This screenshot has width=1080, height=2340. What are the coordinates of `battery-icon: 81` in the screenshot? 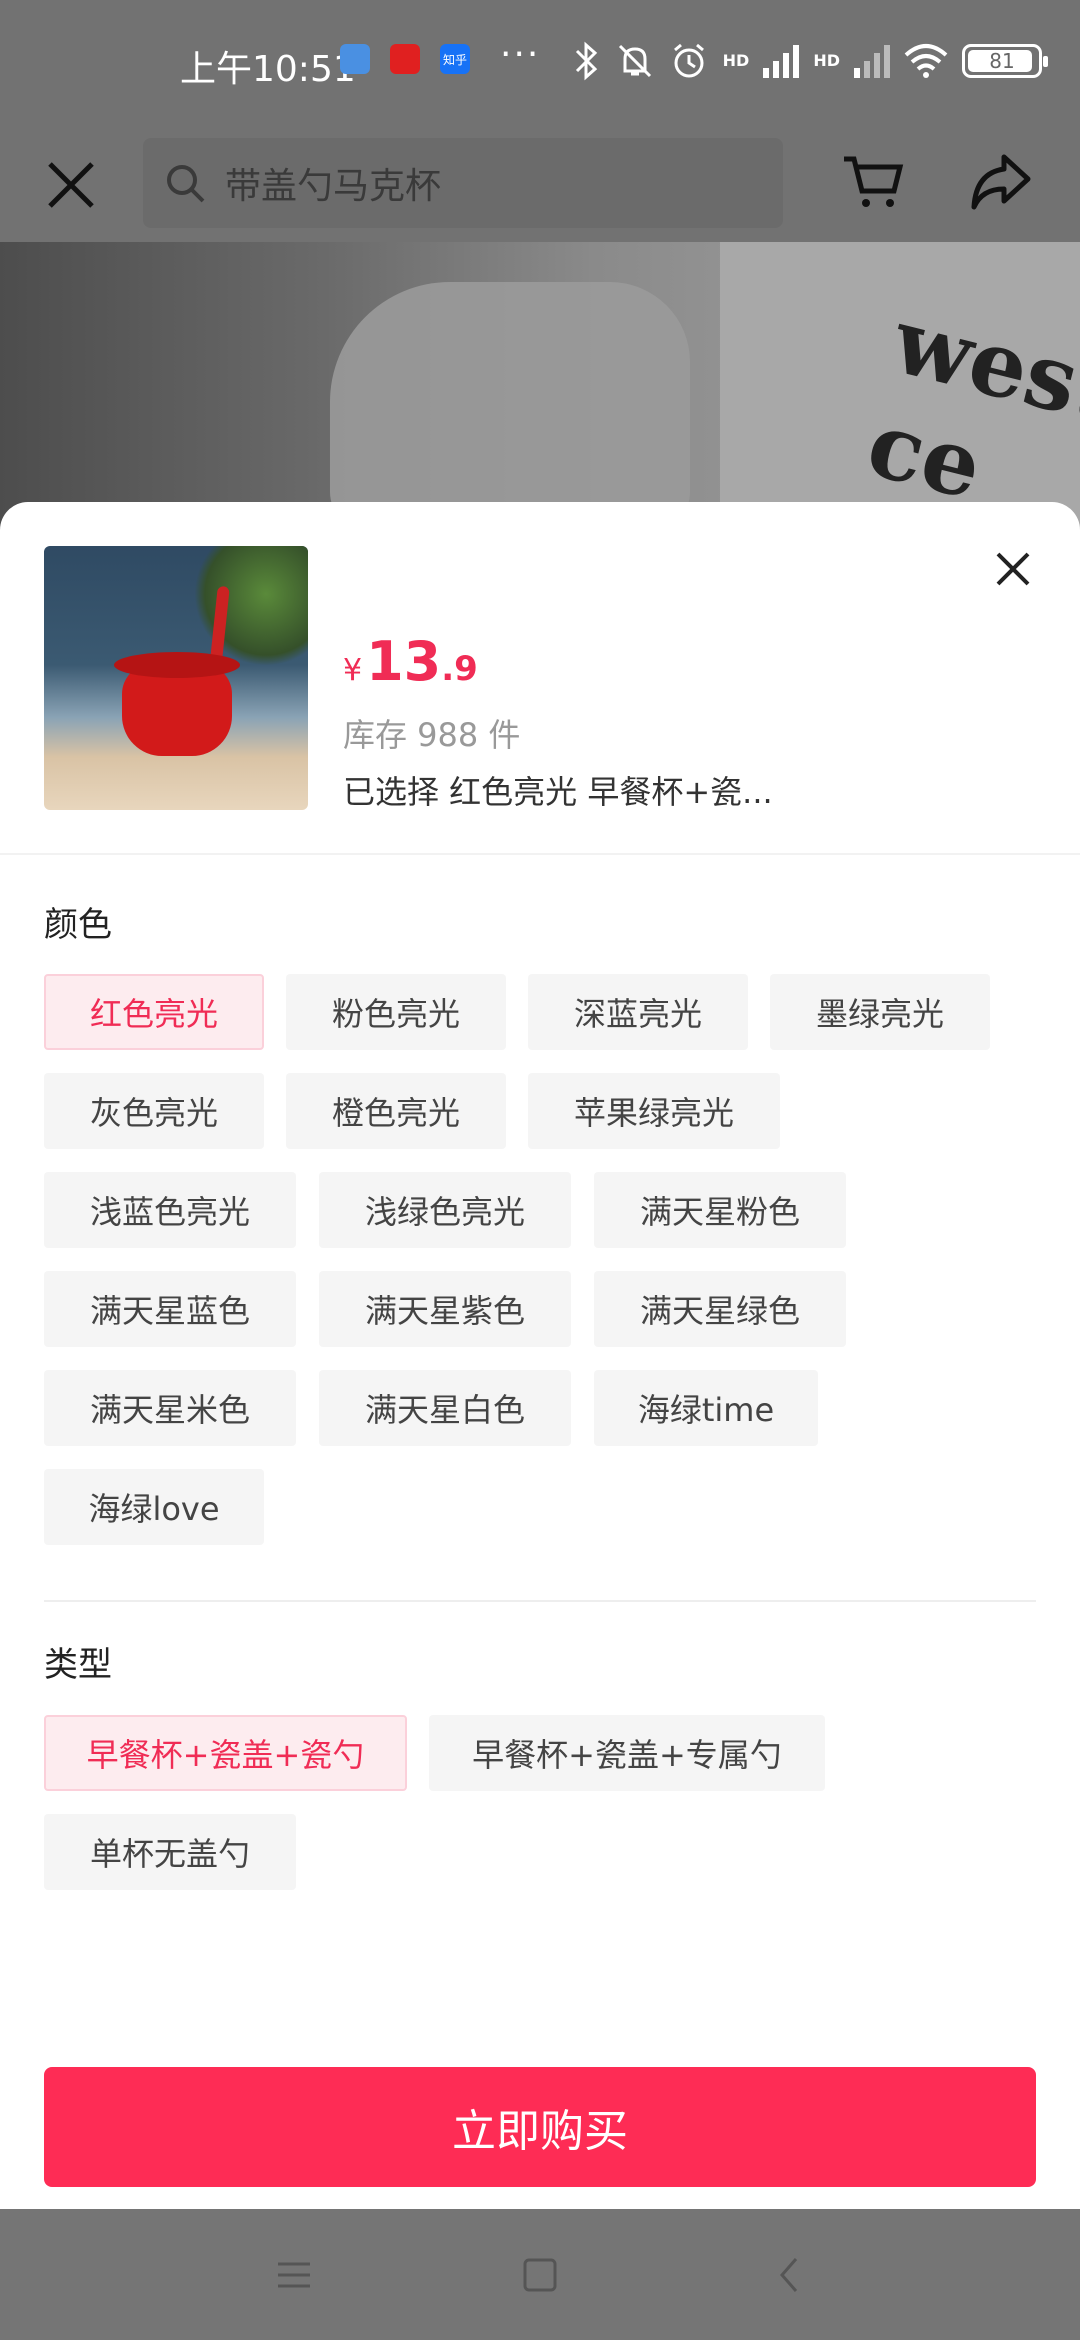 It's located at (1005, 61).